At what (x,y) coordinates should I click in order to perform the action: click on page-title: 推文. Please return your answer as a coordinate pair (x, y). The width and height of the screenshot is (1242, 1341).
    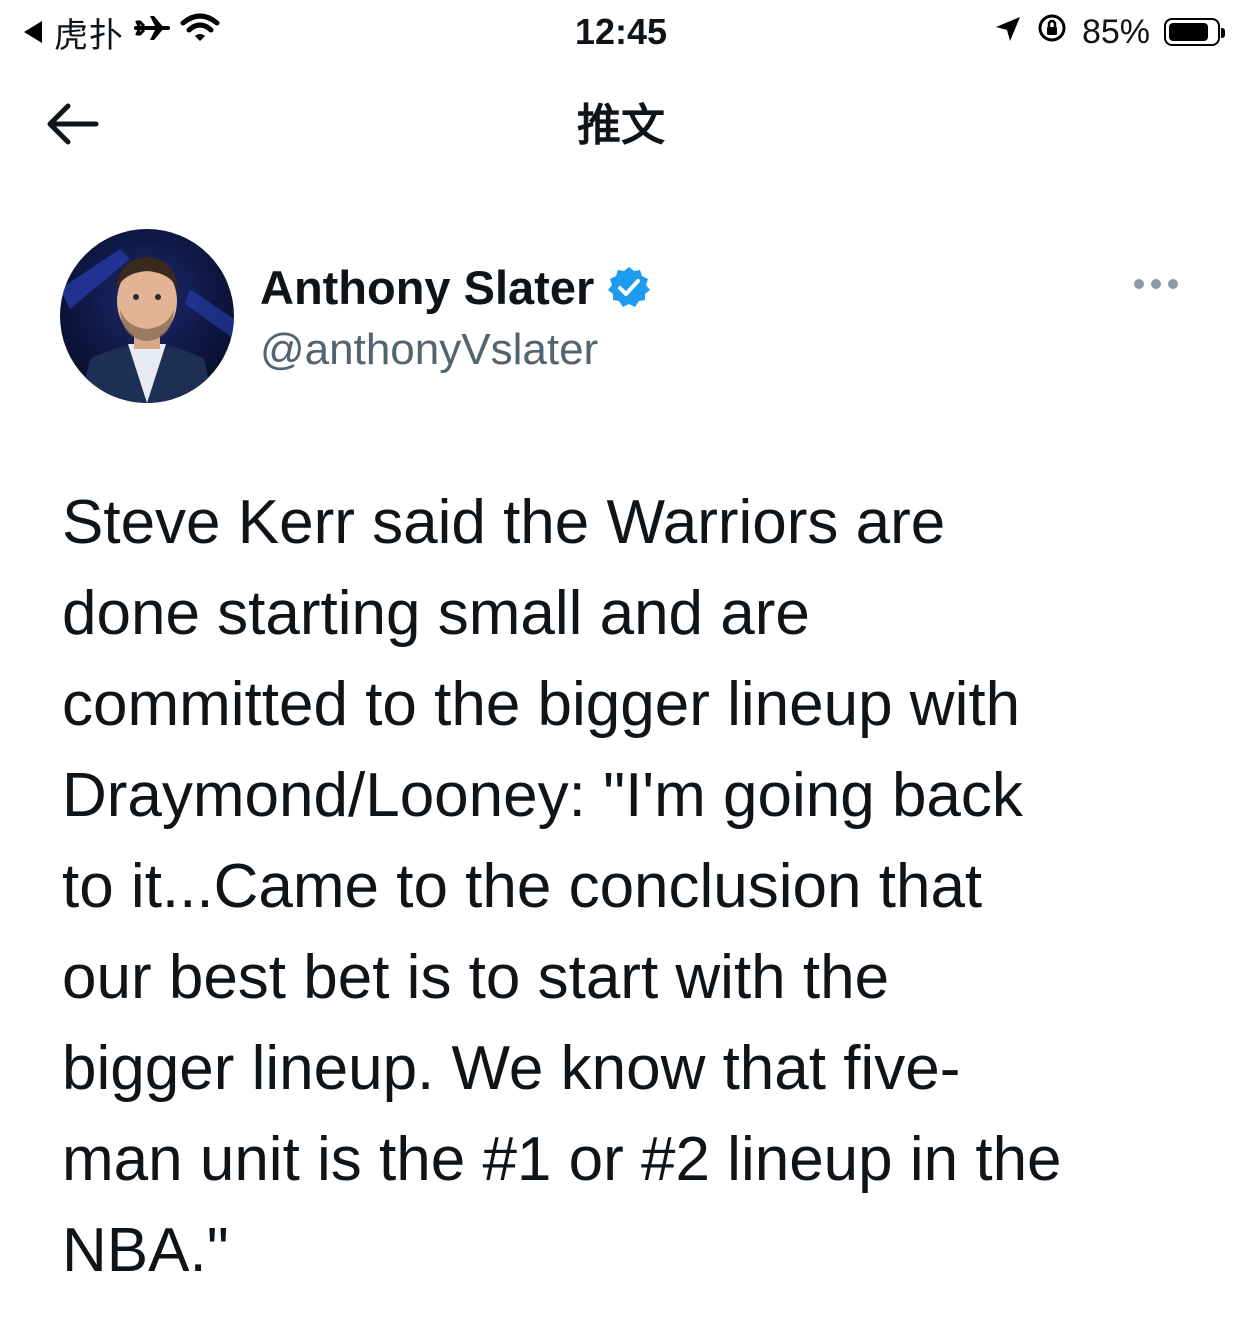
    Looking at the image, I should click on (621, 125).